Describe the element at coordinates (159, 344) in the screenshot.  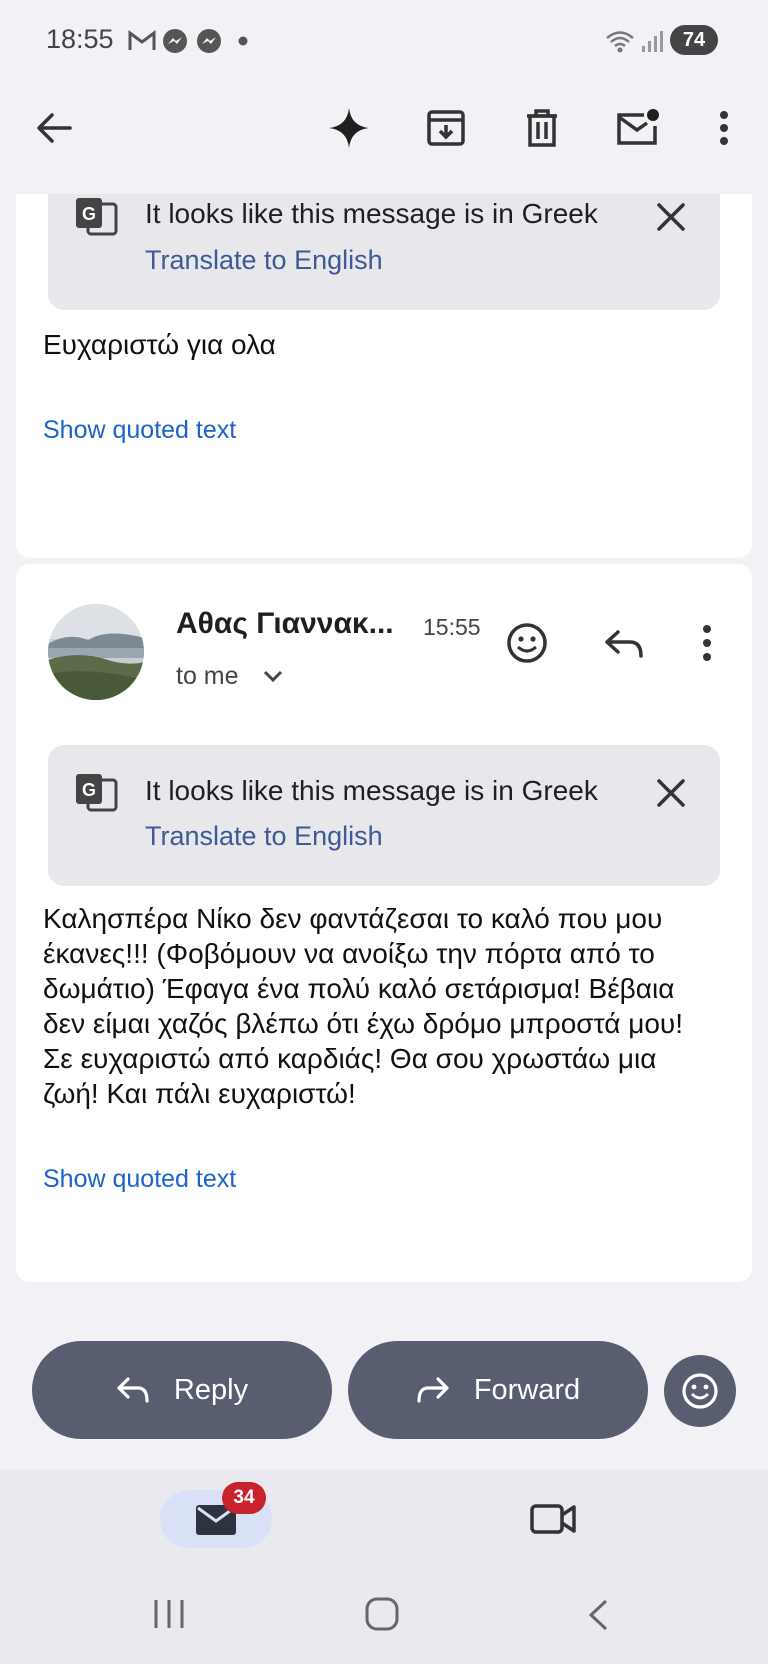
I see `message-body-1: Ευχαριστώ για ολα` at that location.